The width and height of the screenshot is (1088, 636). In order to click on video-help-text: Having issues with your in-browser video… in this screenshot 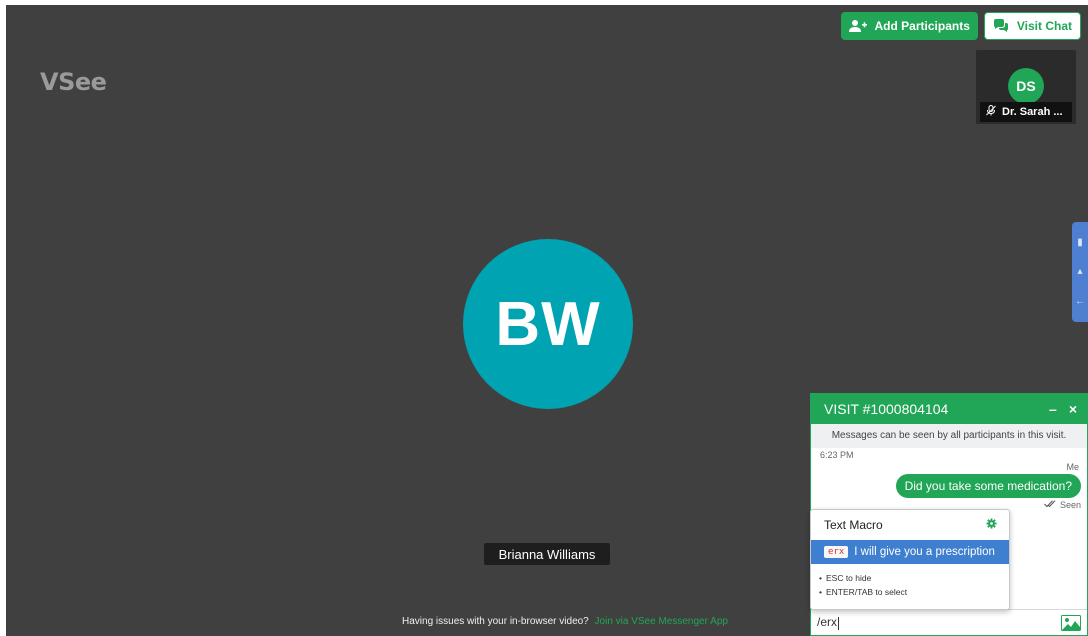, I will do `click(495, 621)`.